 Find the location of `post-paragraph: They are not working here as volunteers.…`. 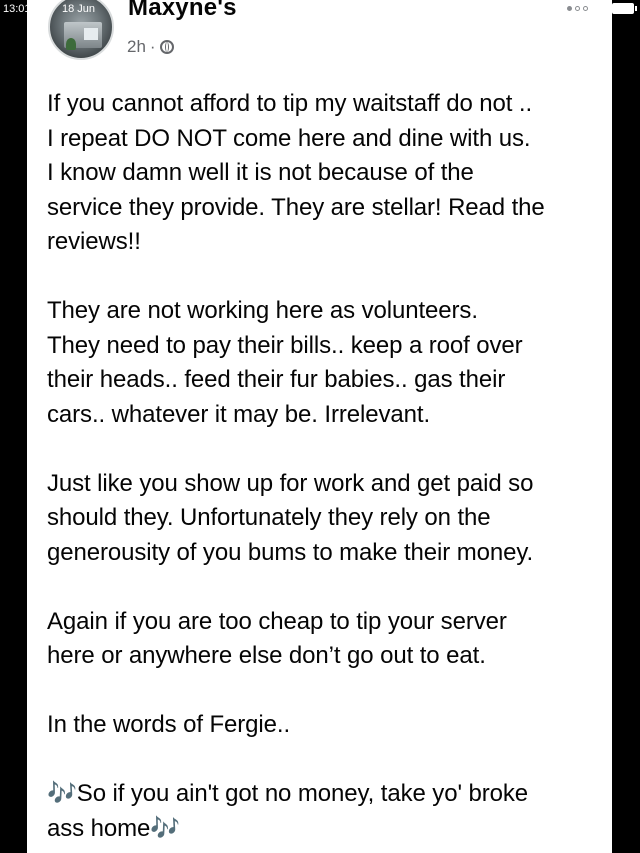

post-paragraph: They are not working here as volunteers.… is located at coordinates (285, 362).